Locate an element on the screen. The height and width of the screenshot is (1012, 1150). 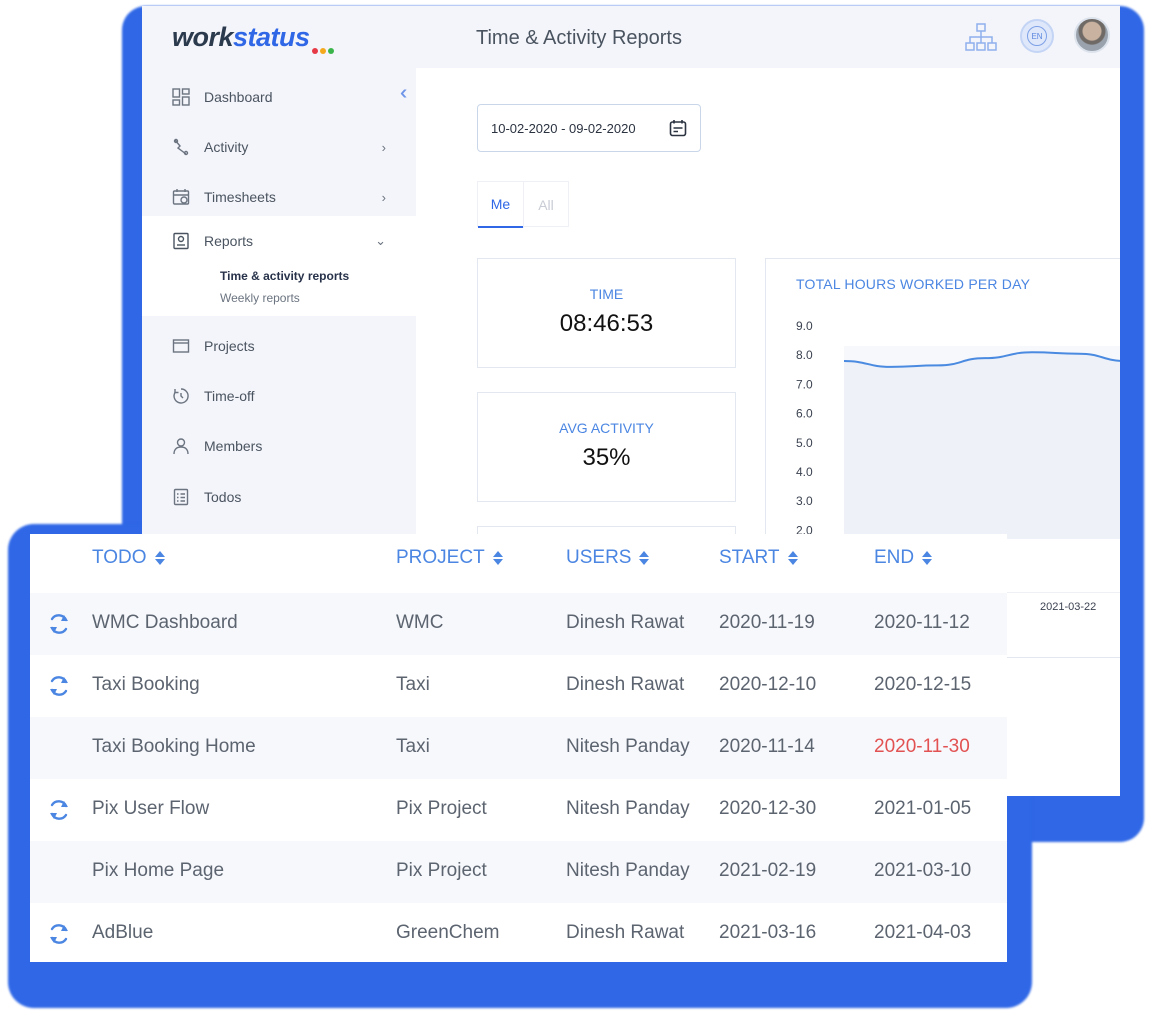
sidebar-item-members: Members is located at coordinates (279, 446).